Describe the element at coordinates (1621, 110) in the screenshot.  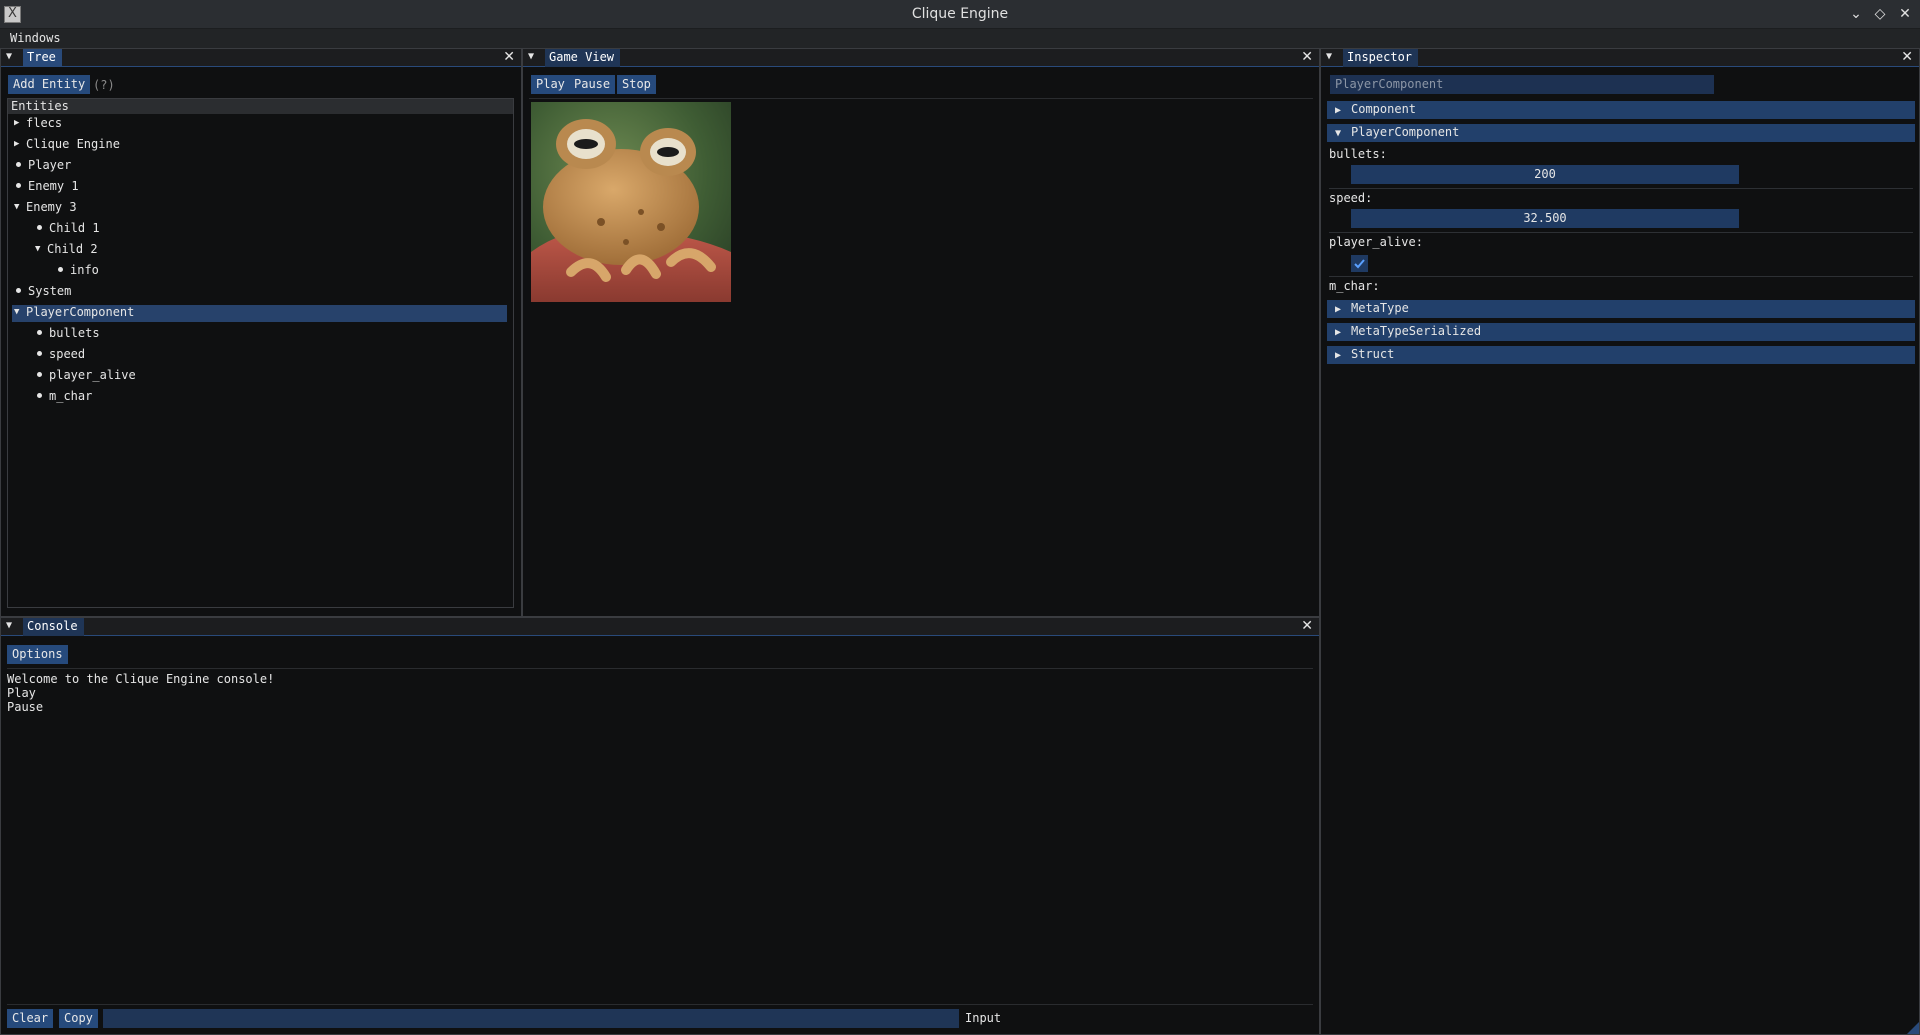
I see `section-component: ▶ Component` at that location.